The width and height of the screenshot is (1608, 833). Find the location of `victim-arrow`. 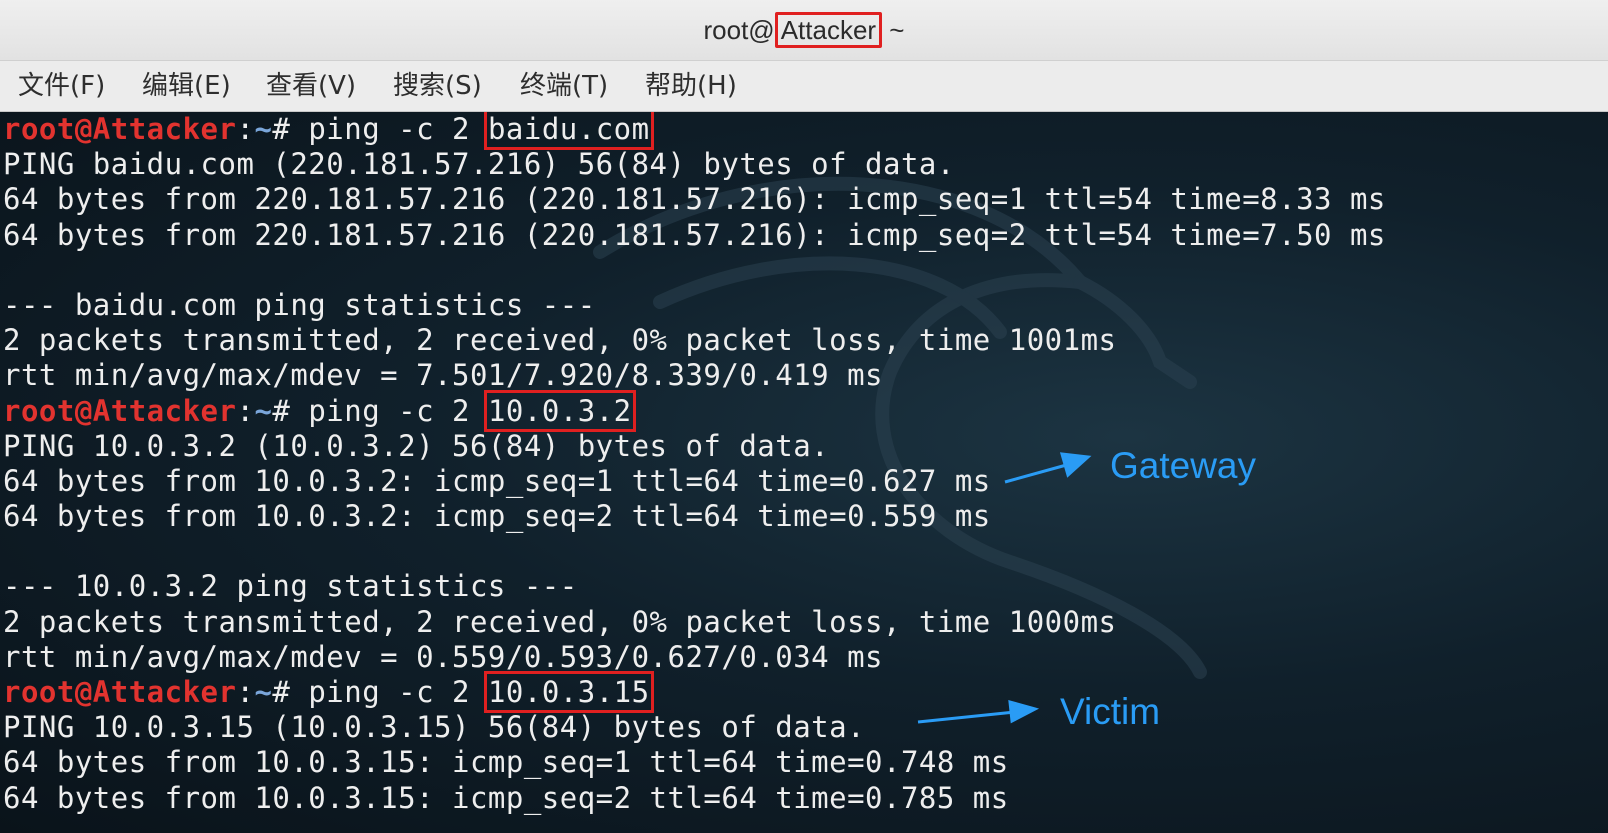

victim-arrow is located at coordinates (966, 717).